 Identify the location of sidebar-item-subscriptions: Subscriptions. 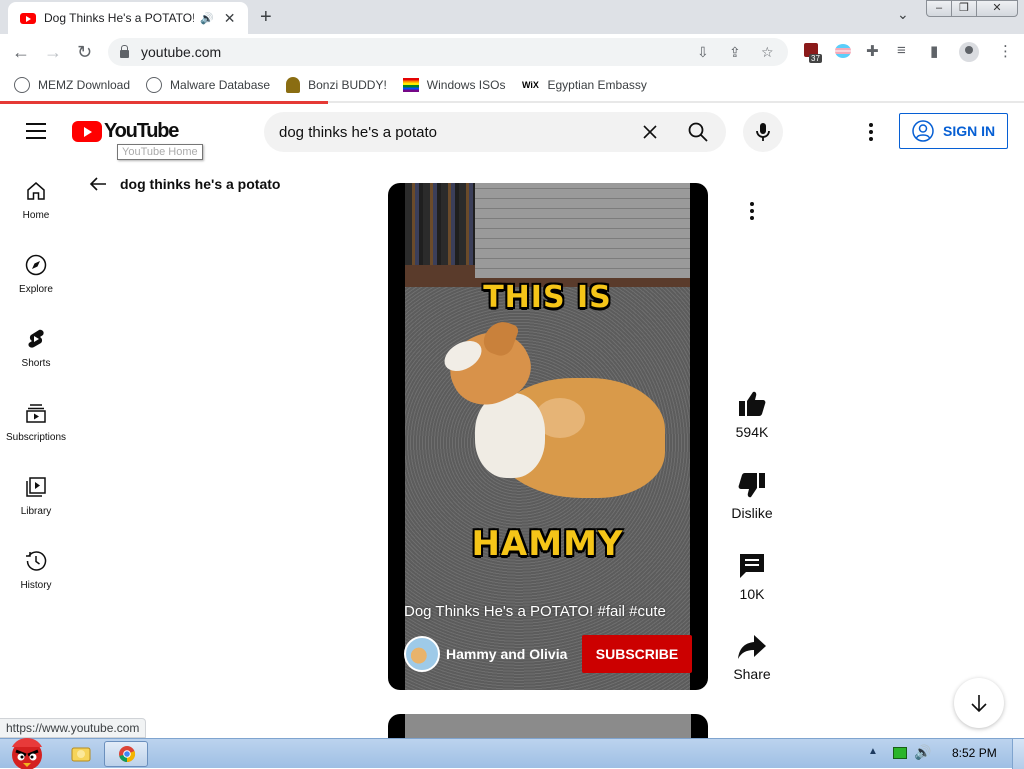
(36, 419).